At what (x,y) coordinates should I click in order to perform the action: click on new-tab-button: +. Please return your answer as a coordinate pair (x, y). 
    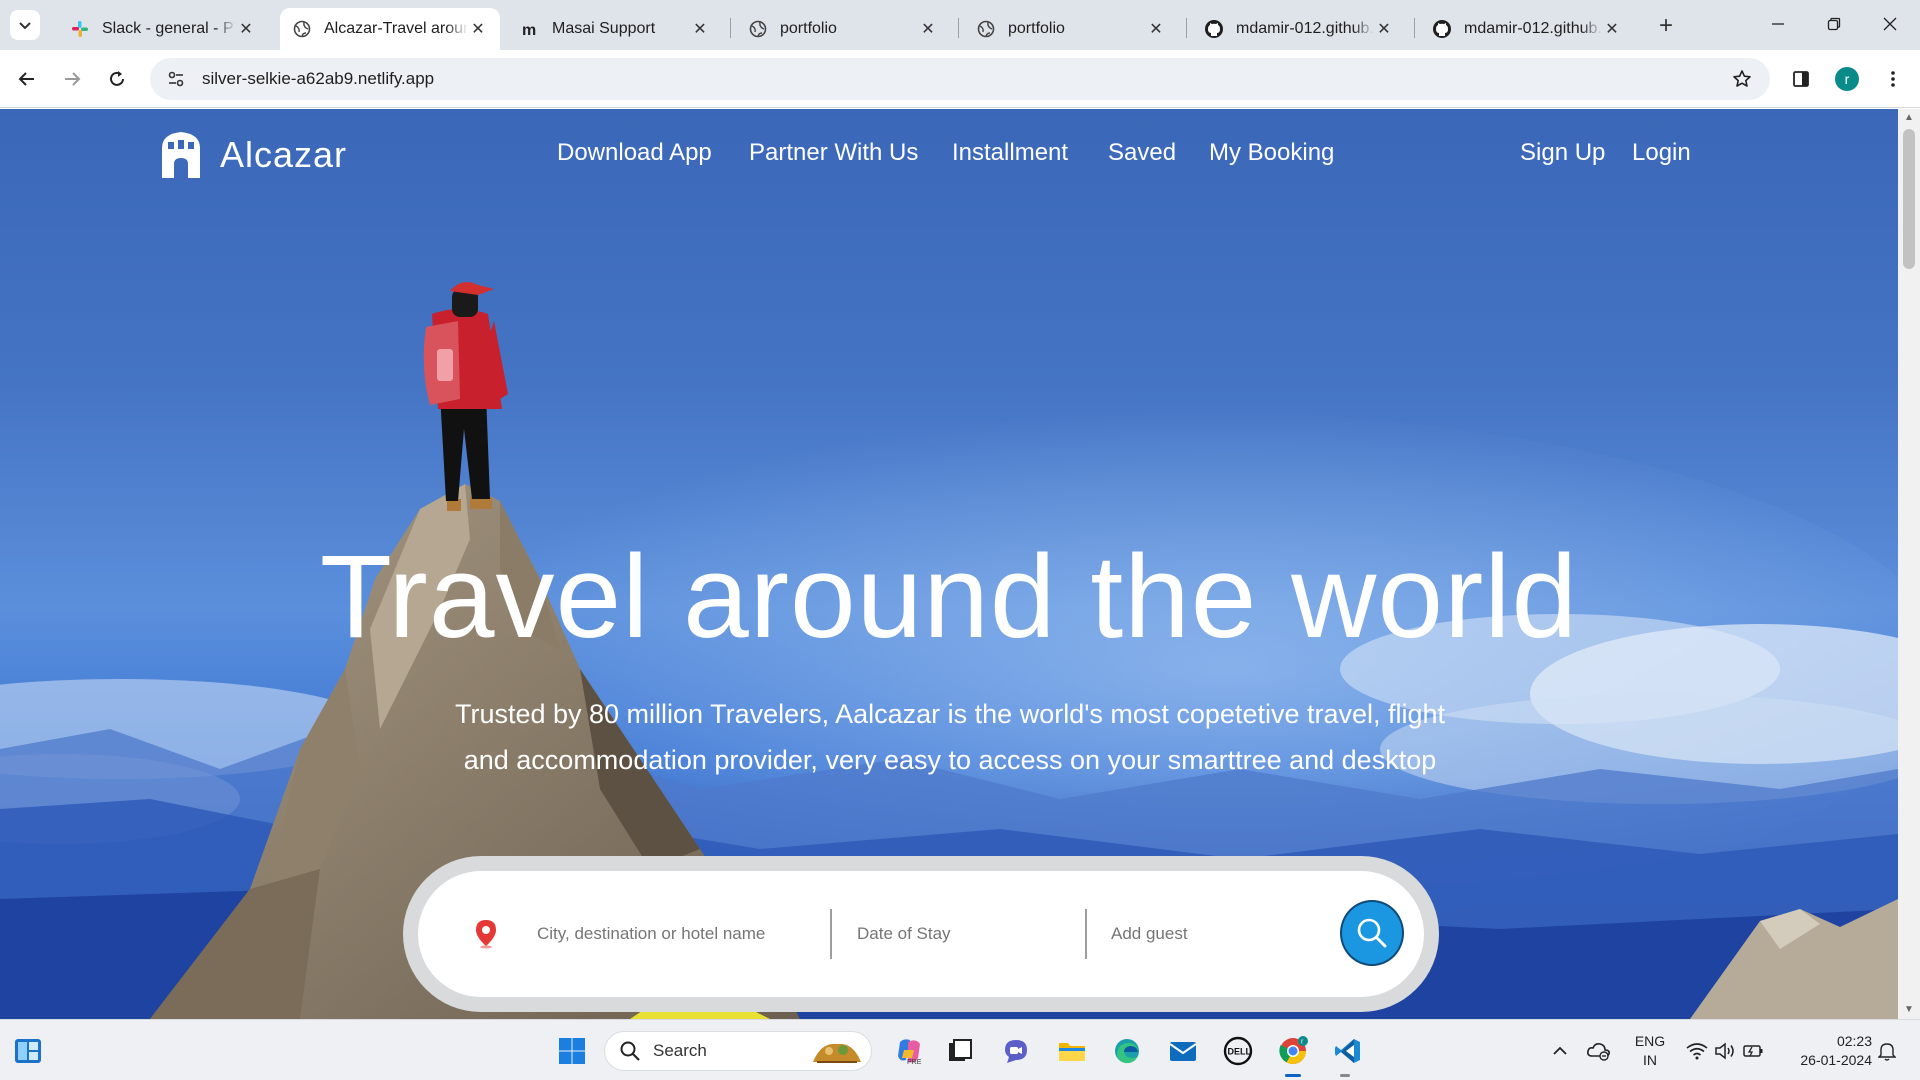
    Looking at the image, I should click on (1666, 26).